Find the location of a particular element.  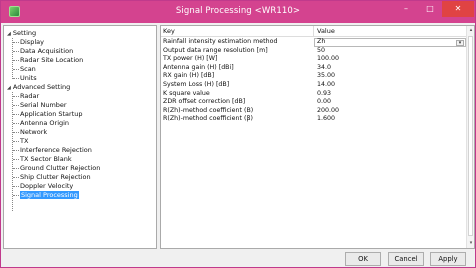

tree-node-label: Units is located at coordinates (28, 78).